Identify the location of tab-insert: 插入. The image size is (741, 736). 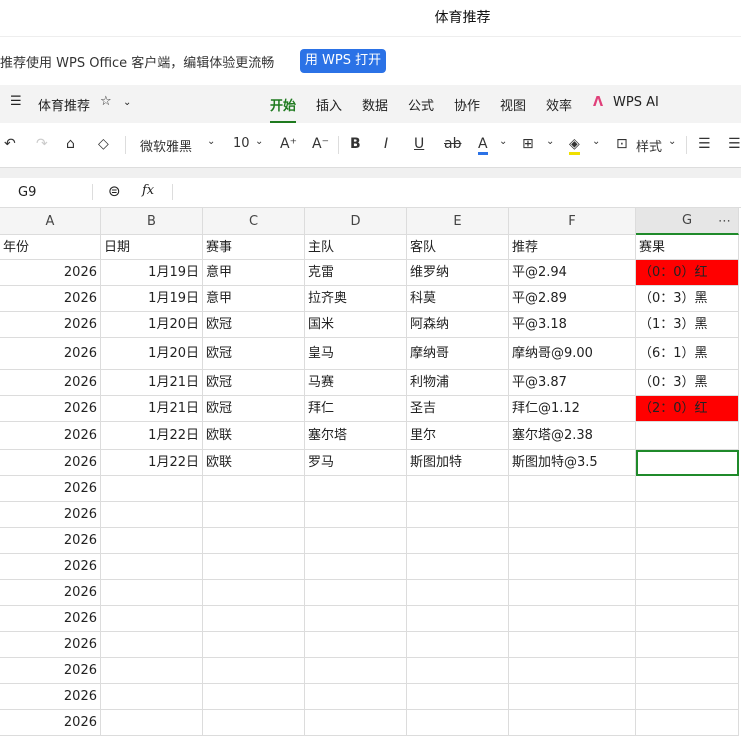
(329, 104).